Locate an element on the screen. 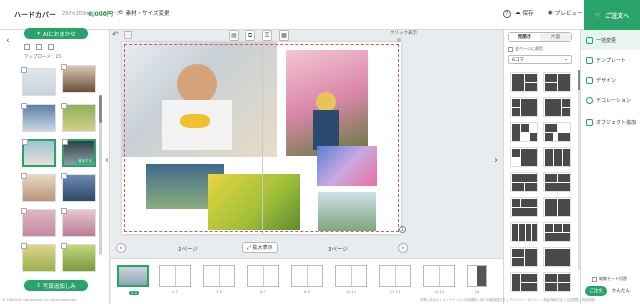 This screenshot has width=640, height=304. nav-bulk-change: 一括変更 is located at coordinates (610, 40).